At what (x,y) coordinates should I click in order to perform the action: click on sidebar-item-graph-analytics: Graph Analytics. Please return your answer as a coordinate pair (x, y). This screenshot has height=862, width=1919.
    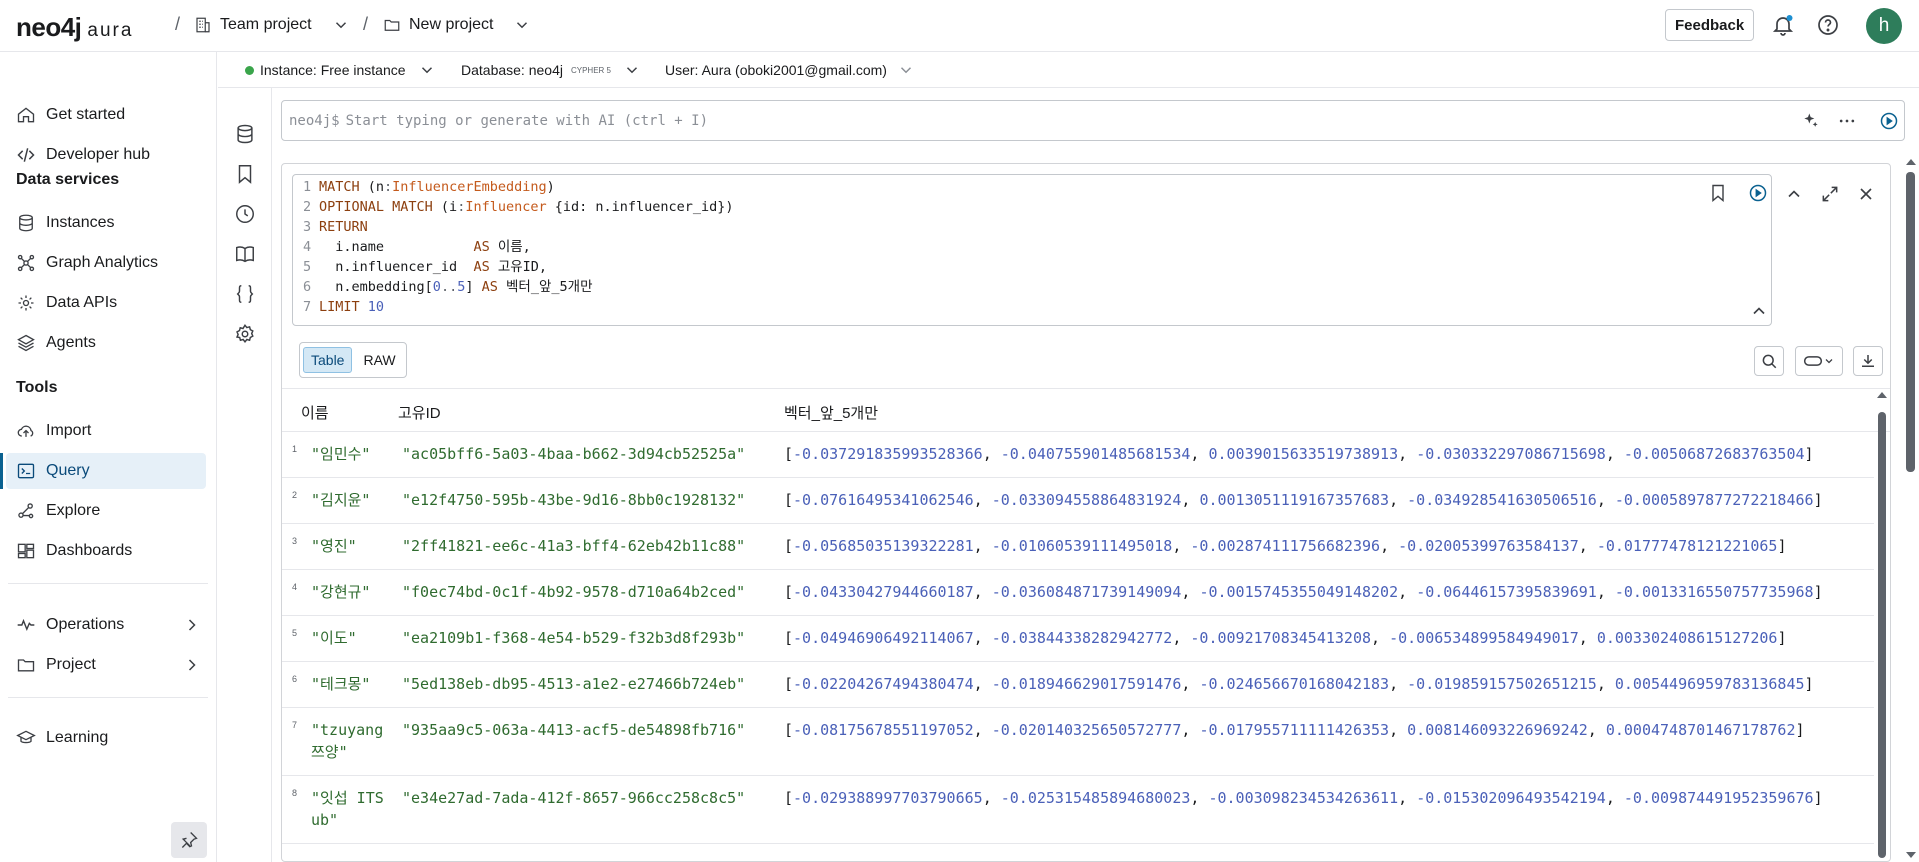
    Looking at the image, I should click on (106, 263).